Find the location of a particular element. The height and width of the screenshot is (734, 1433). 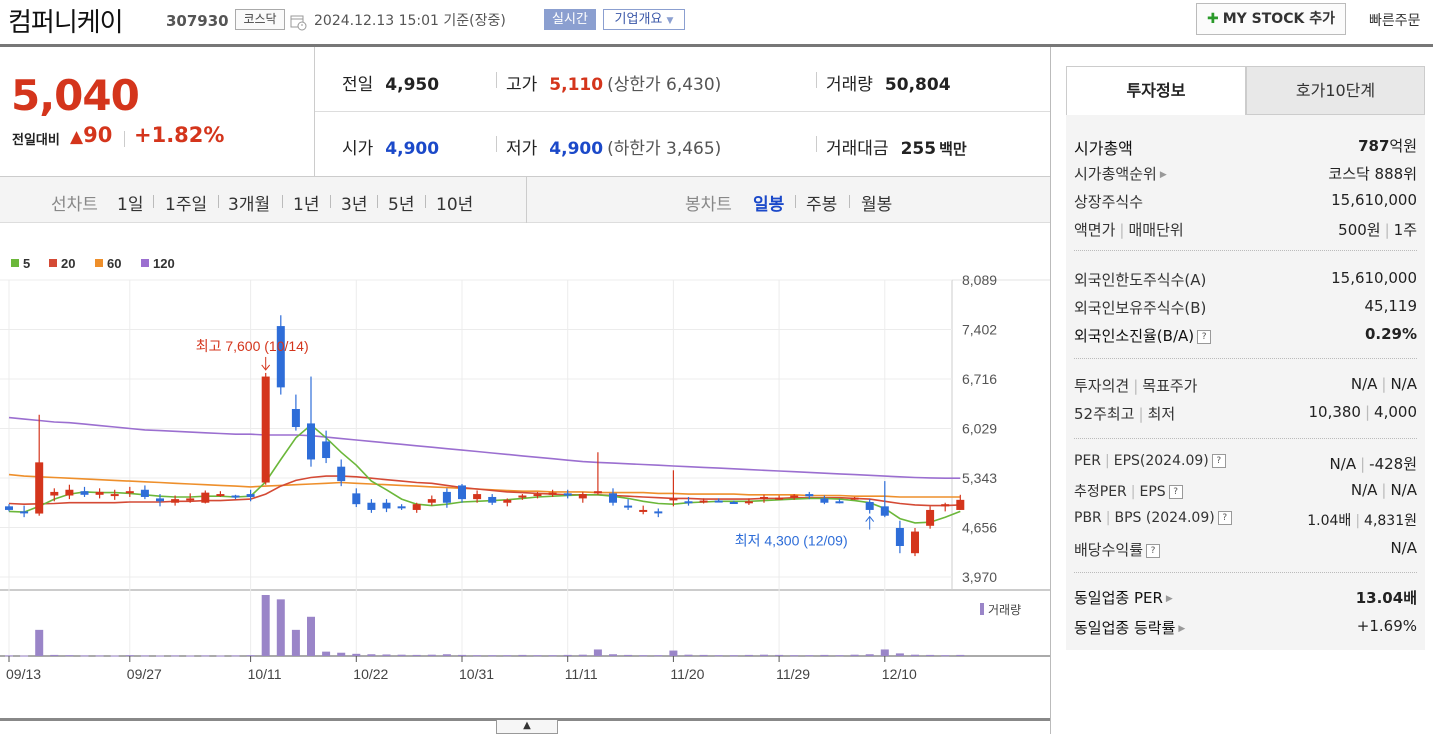

tab-investment-info: 투자정보 is located at coordinates (1156, 90).